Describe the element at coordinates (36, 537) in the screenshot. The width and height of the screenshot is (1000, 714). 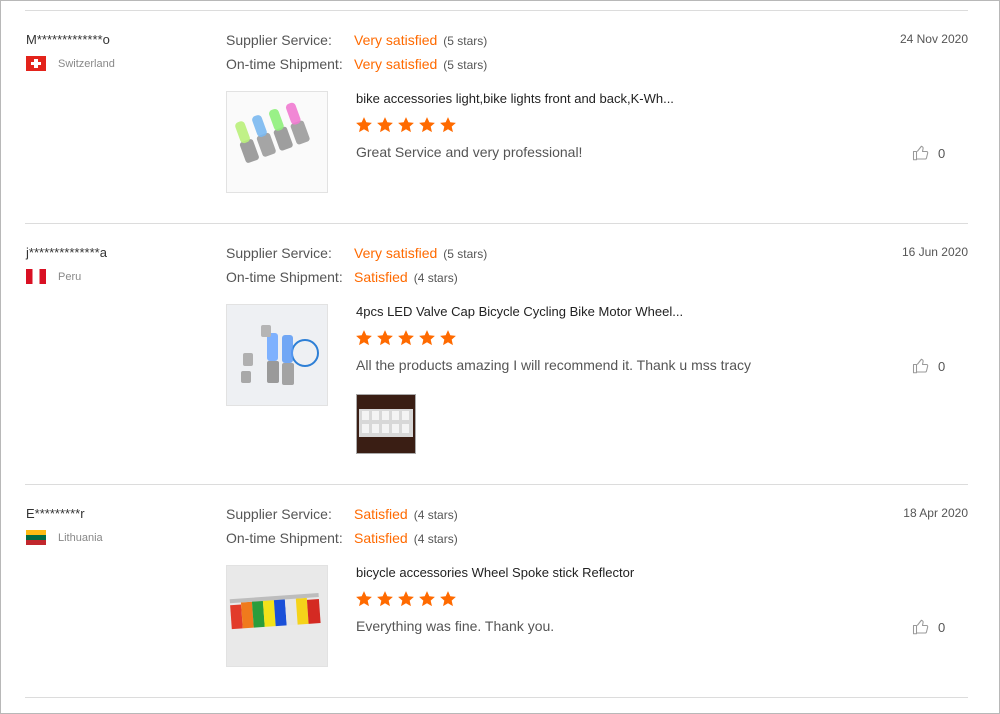
I see `lithuania-flag-icon` at that location.